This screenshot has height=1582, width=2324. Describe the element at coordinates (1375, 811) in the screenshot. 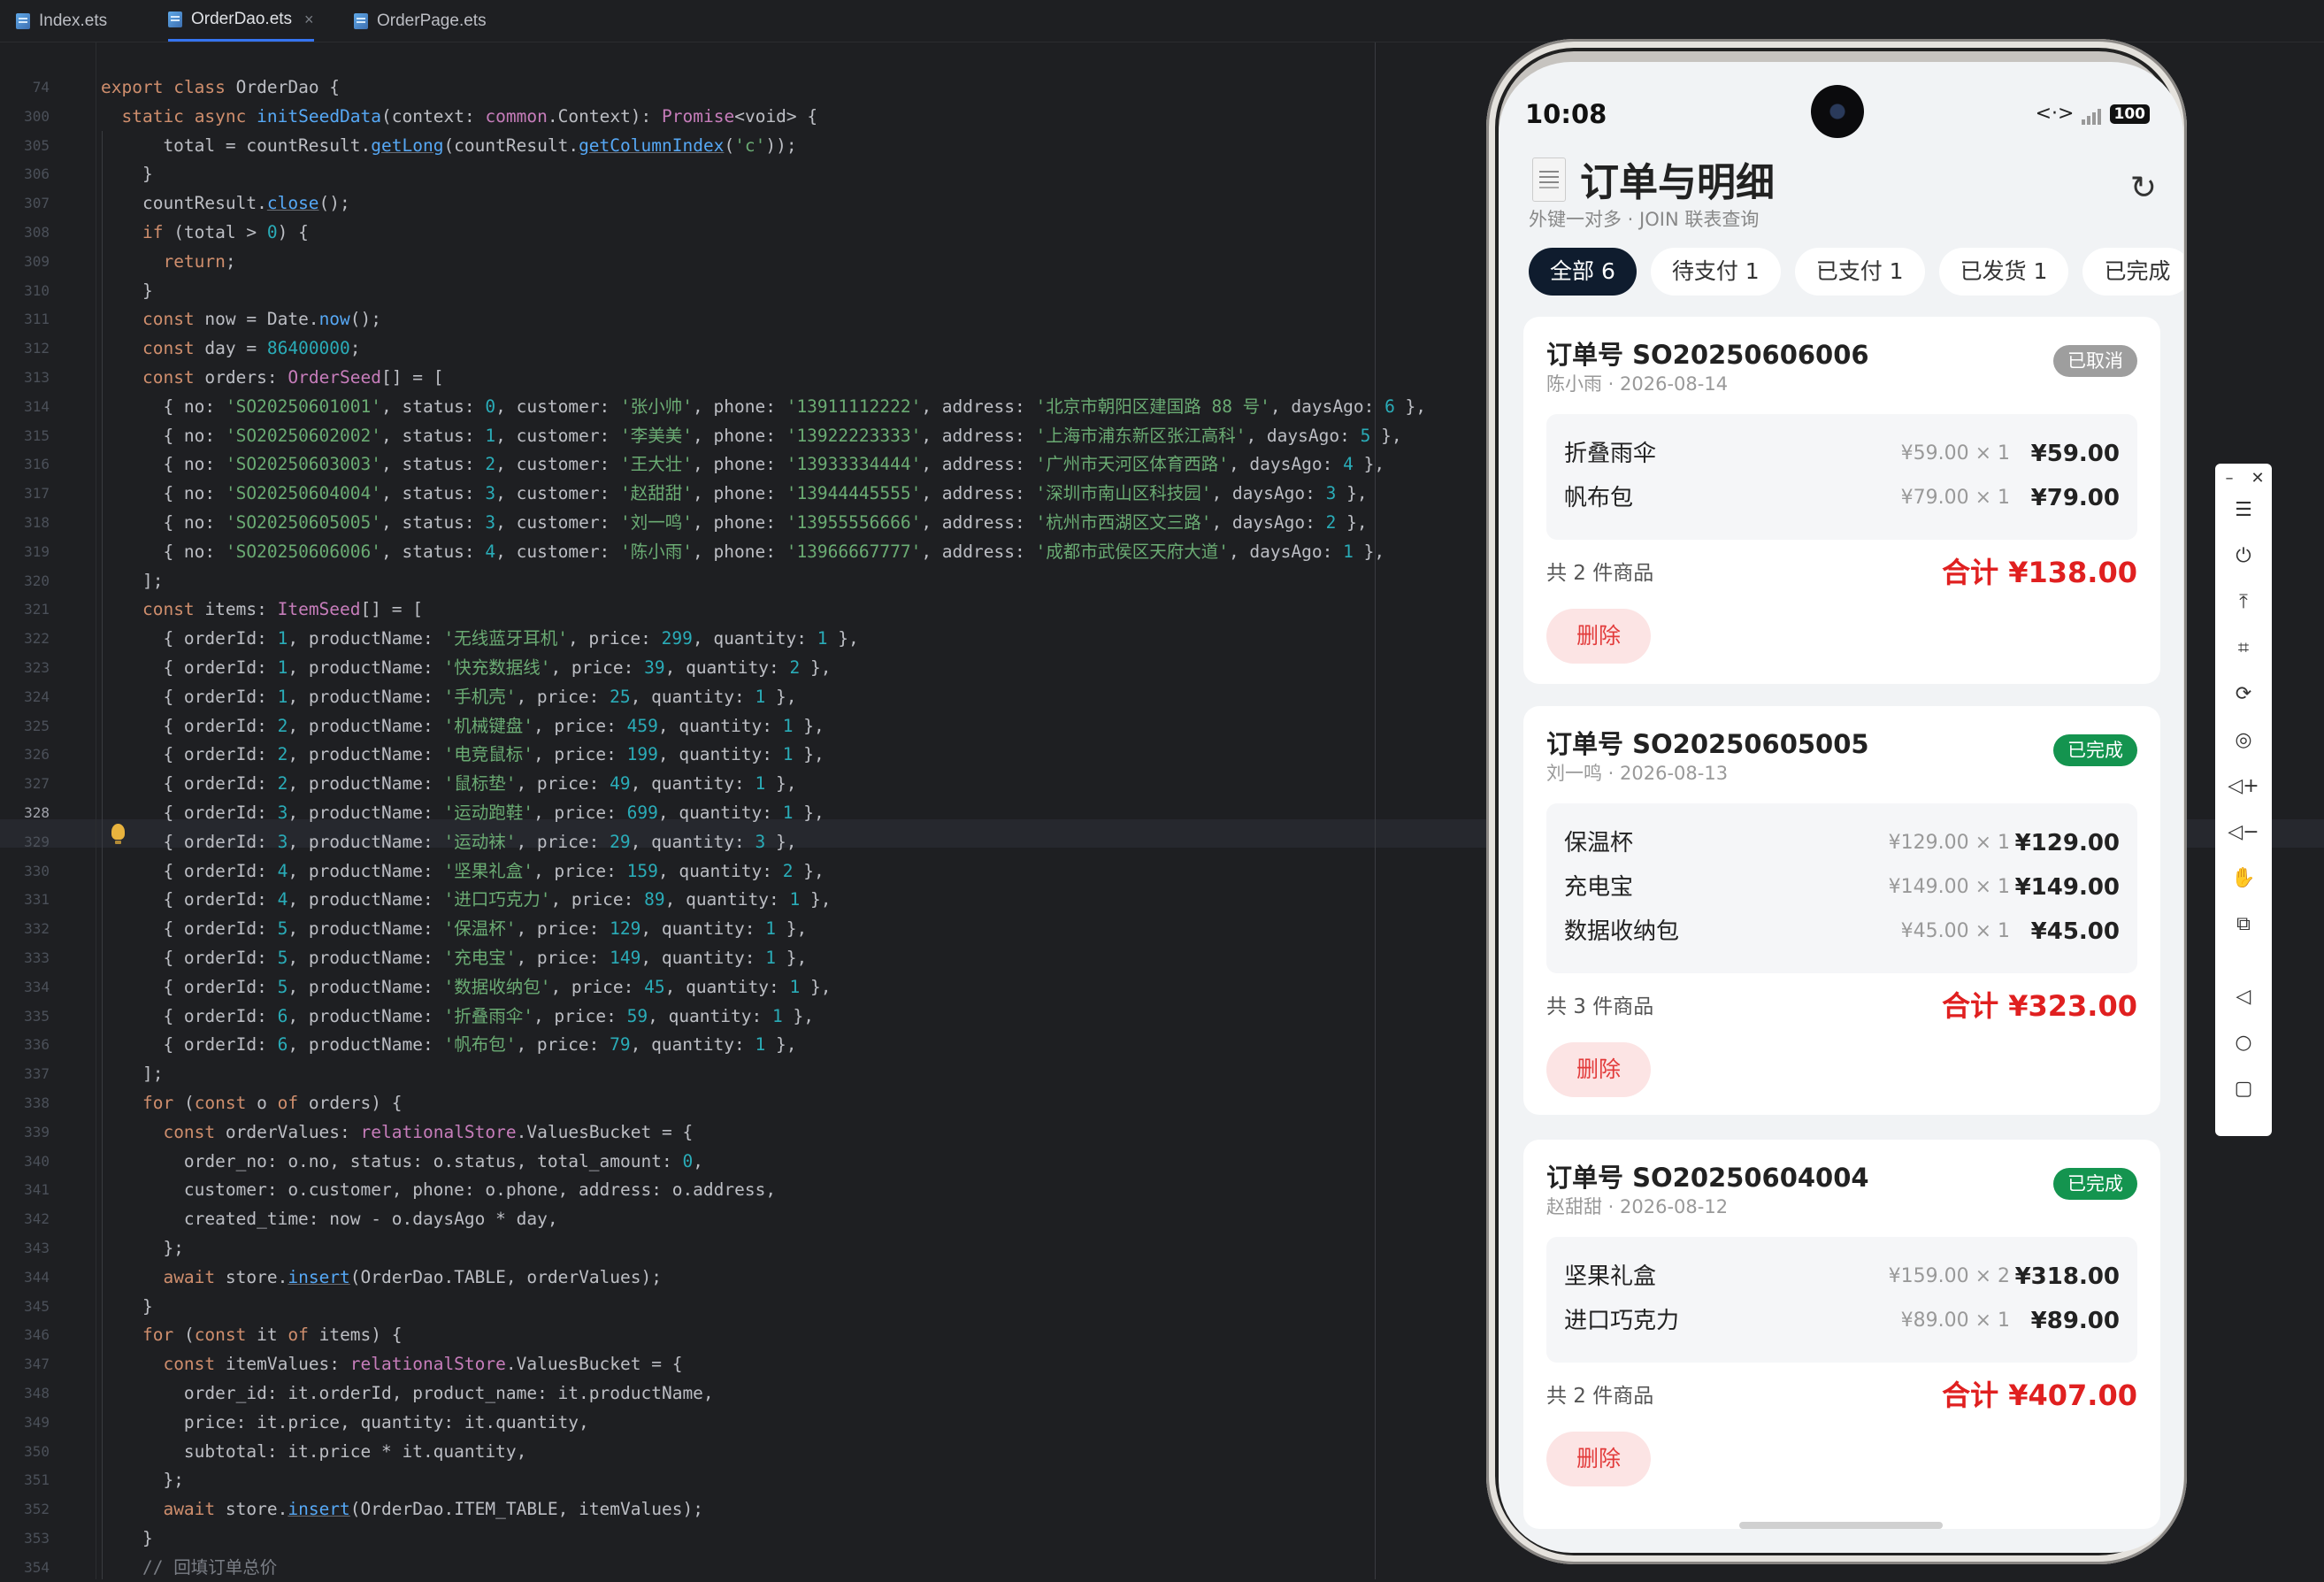

I see `right-margin-guide` at that location.